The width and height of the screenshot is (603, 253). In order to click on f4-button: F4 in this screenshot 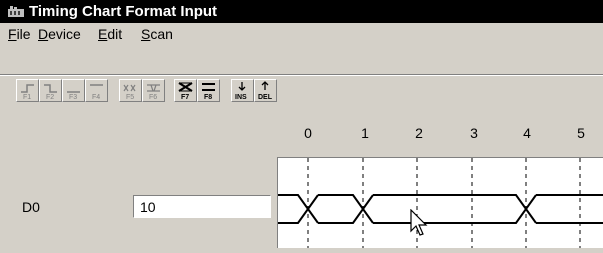, I will do `click(96, 90)`.